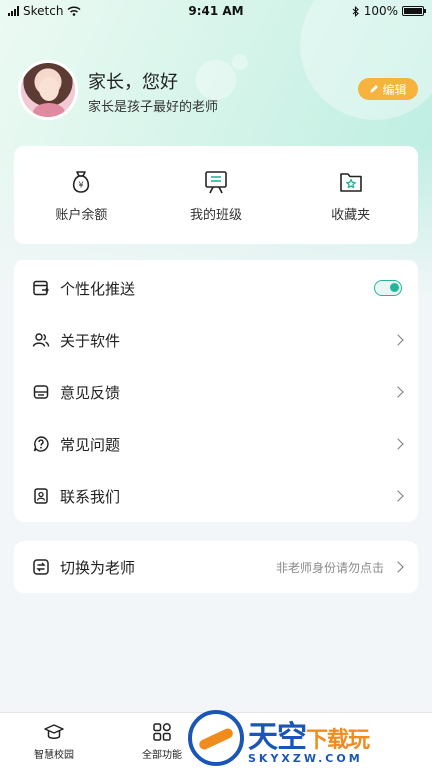 The image size is (432, 768). I want to click on signal-icon, so click(13, 11).